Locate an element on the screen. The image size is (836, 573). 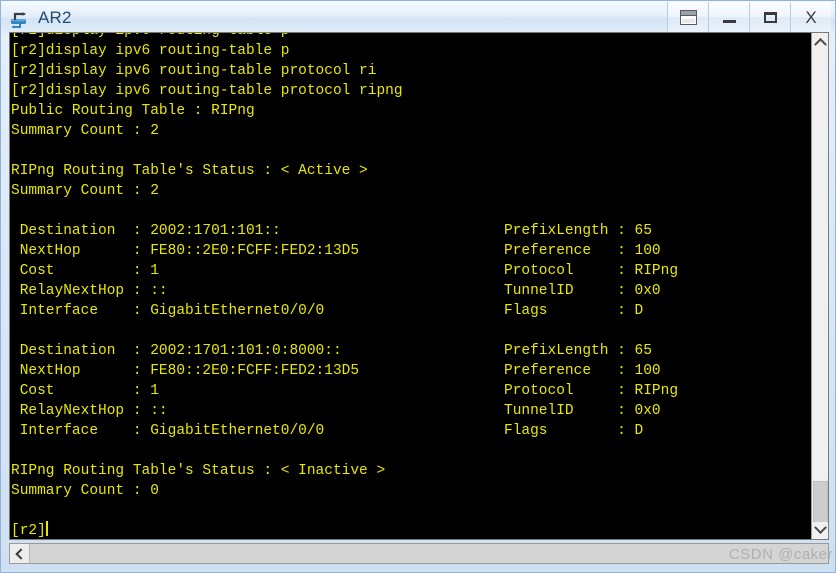
vertical-scrollbar is located at coordinates (819, 286).